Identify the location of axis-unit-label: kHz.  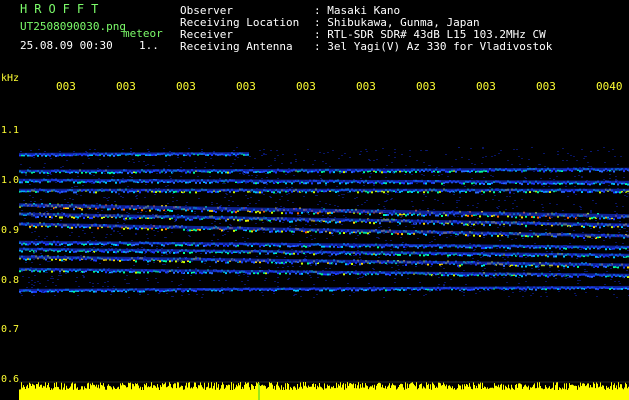
(10, 78).